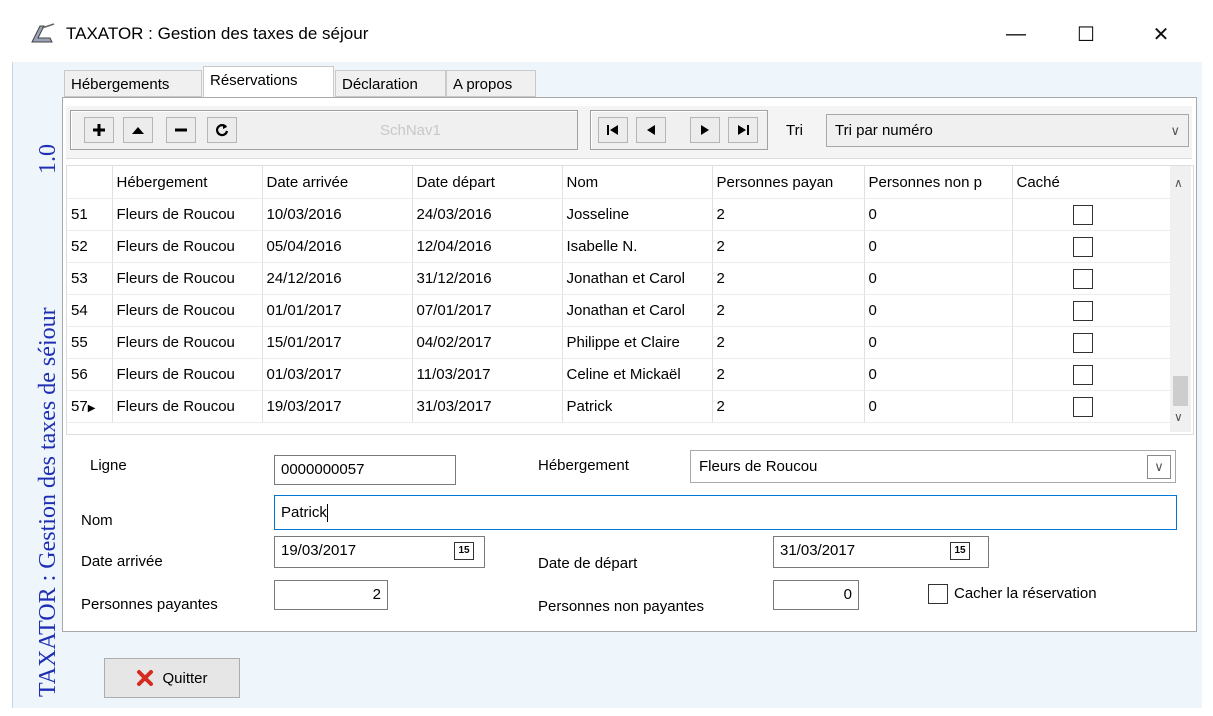 This screenshot has height=716, width=1213. What do you see at coordinates (491, 83) in the screenshot?
I see `tab-a-propos: A propos` at bounding box center [491, 83].